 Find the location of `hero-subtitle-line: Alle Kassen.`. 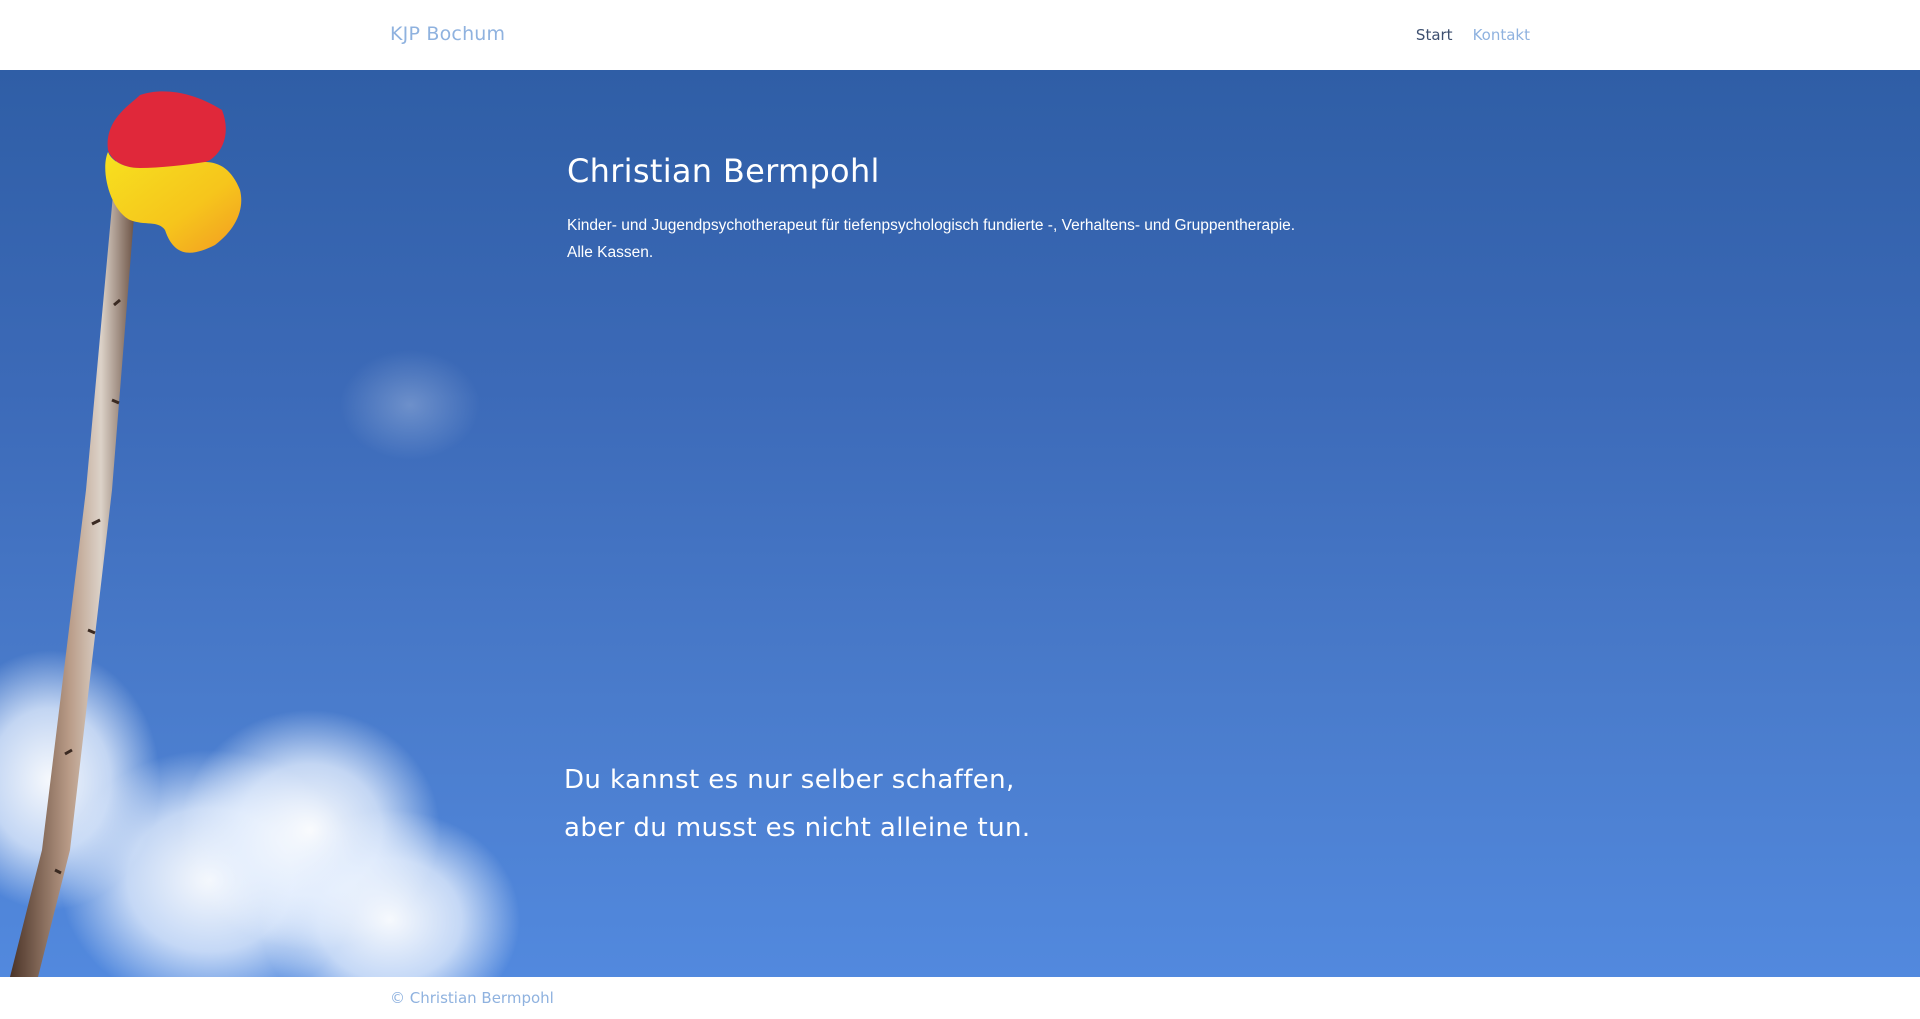

hero-subtitle-line: Alle Kassen. is located at coordinates (610, 252).